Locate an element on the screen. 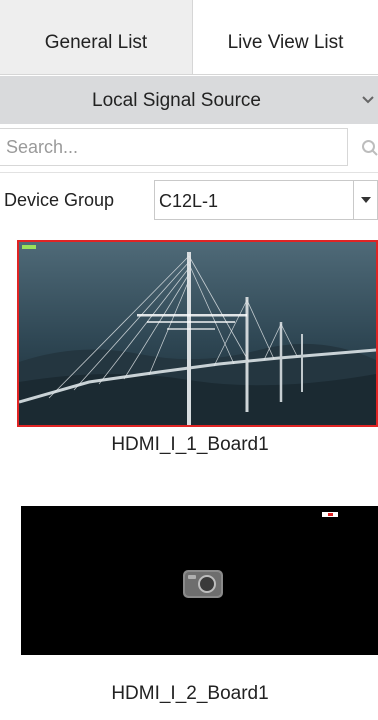  list-tabs: General List Live View List is located at coordinates (189, 37).